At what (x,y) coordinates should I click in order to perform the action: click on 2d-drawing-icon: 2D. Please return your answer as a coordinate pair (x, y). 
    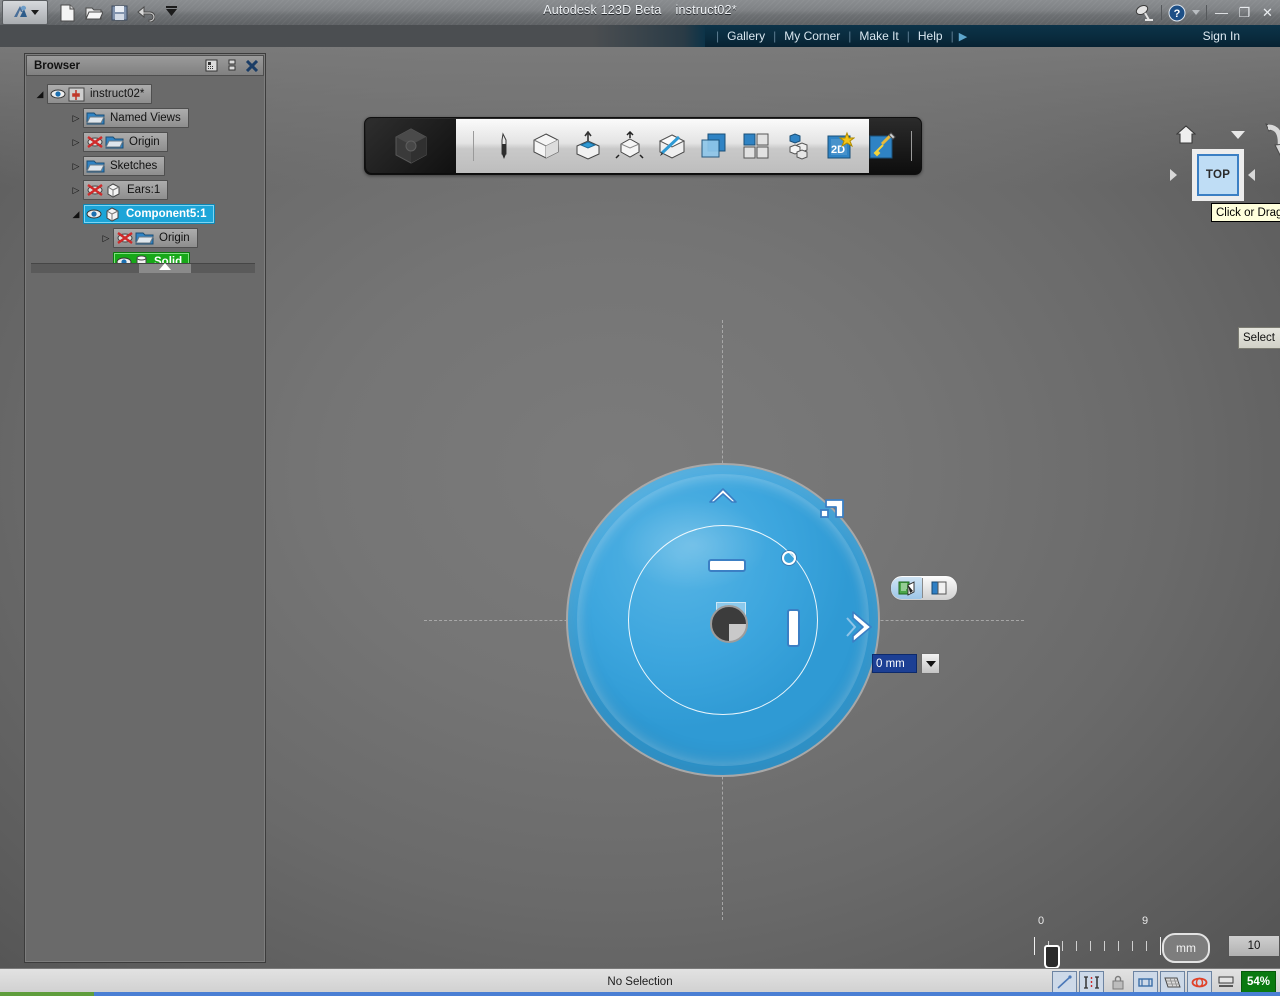
    Looking at the image, I should click on (839, 146).